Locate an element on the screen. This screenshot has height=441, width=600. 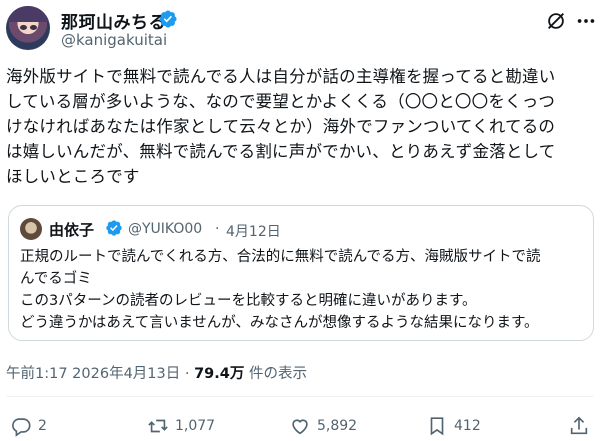
retweet-icon is located at coordinates (158, 426).